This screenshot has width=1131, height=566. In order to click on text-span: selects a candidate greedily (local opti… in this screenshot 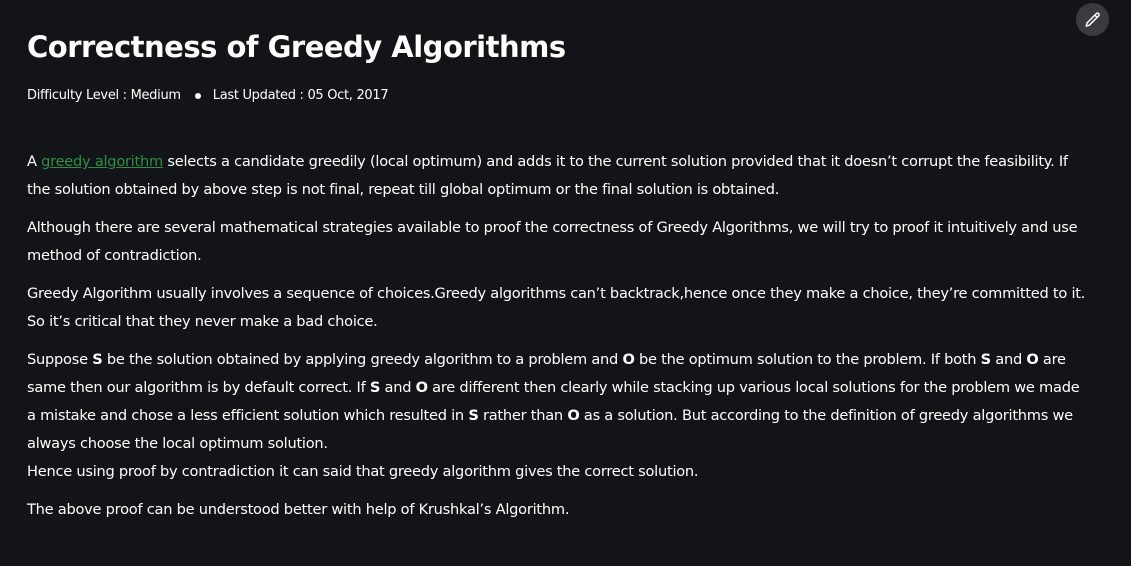, I will do `click(547, 175)`.